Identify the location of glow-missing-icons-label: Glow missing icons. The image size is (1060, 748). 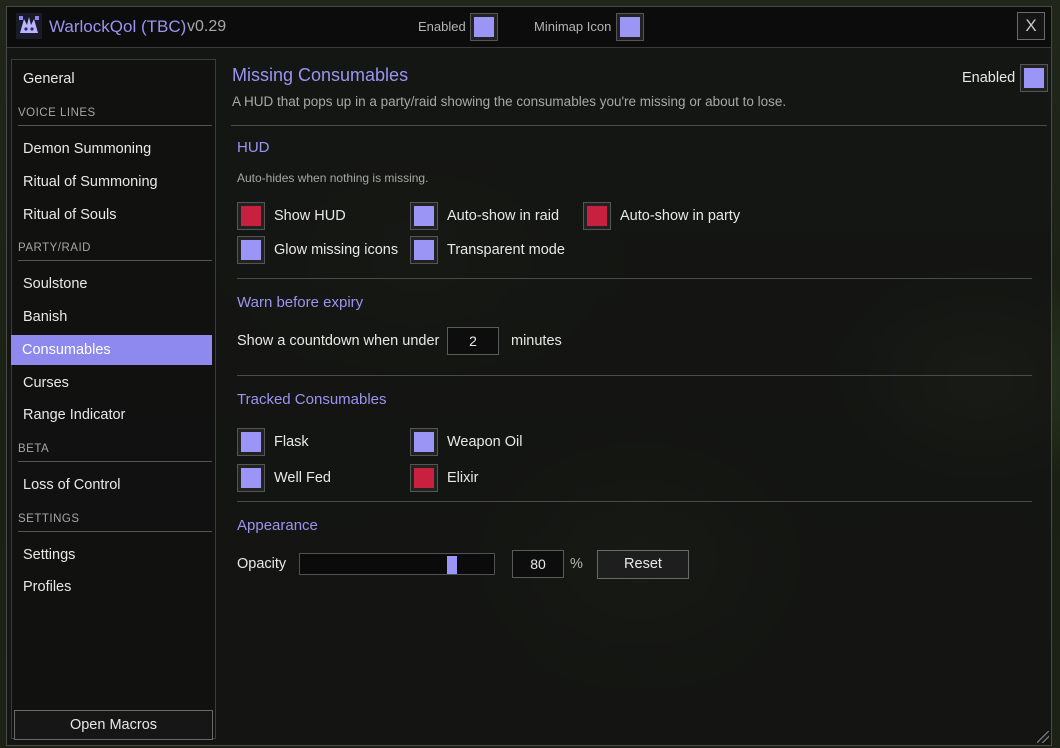
(336, 250).